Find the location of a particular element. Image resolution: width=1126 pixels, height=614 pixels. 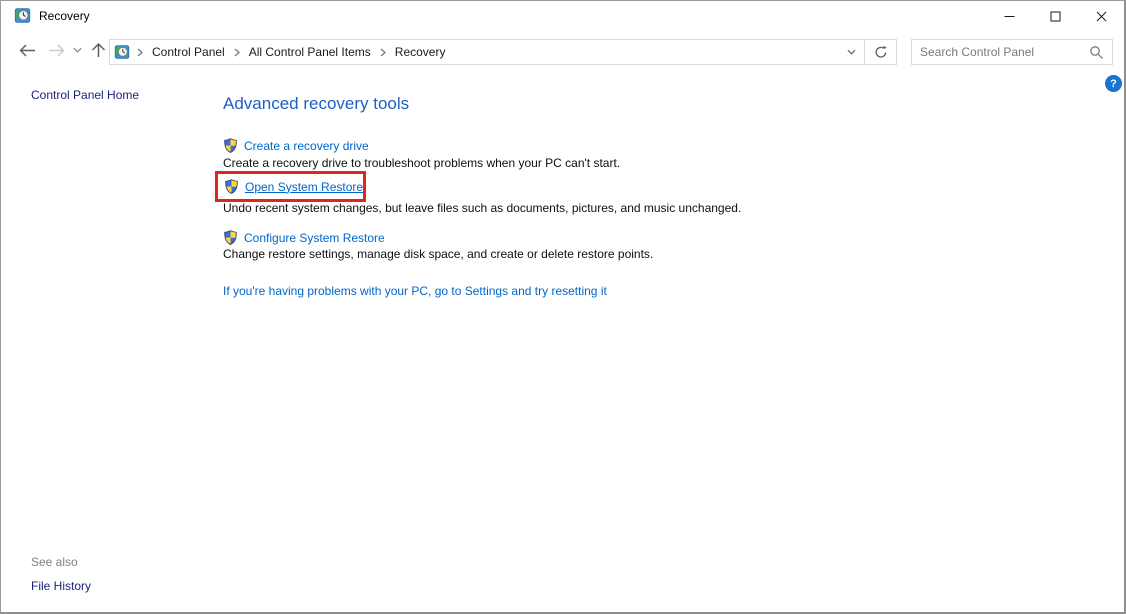

minimize-icon is located at coordinates (1009, 16).